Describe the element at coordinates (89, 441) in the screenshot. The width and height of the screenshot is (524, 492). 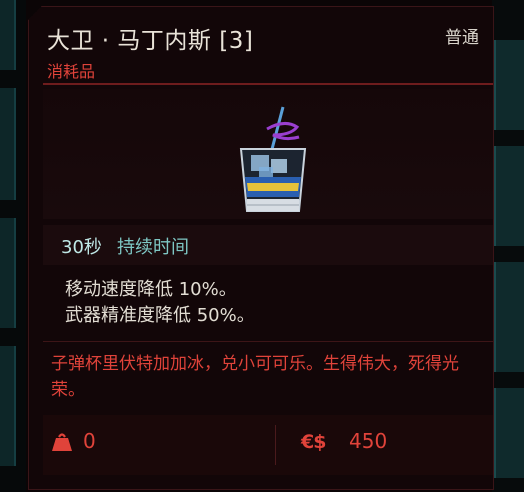
I see `weight-value: 0` at that location.